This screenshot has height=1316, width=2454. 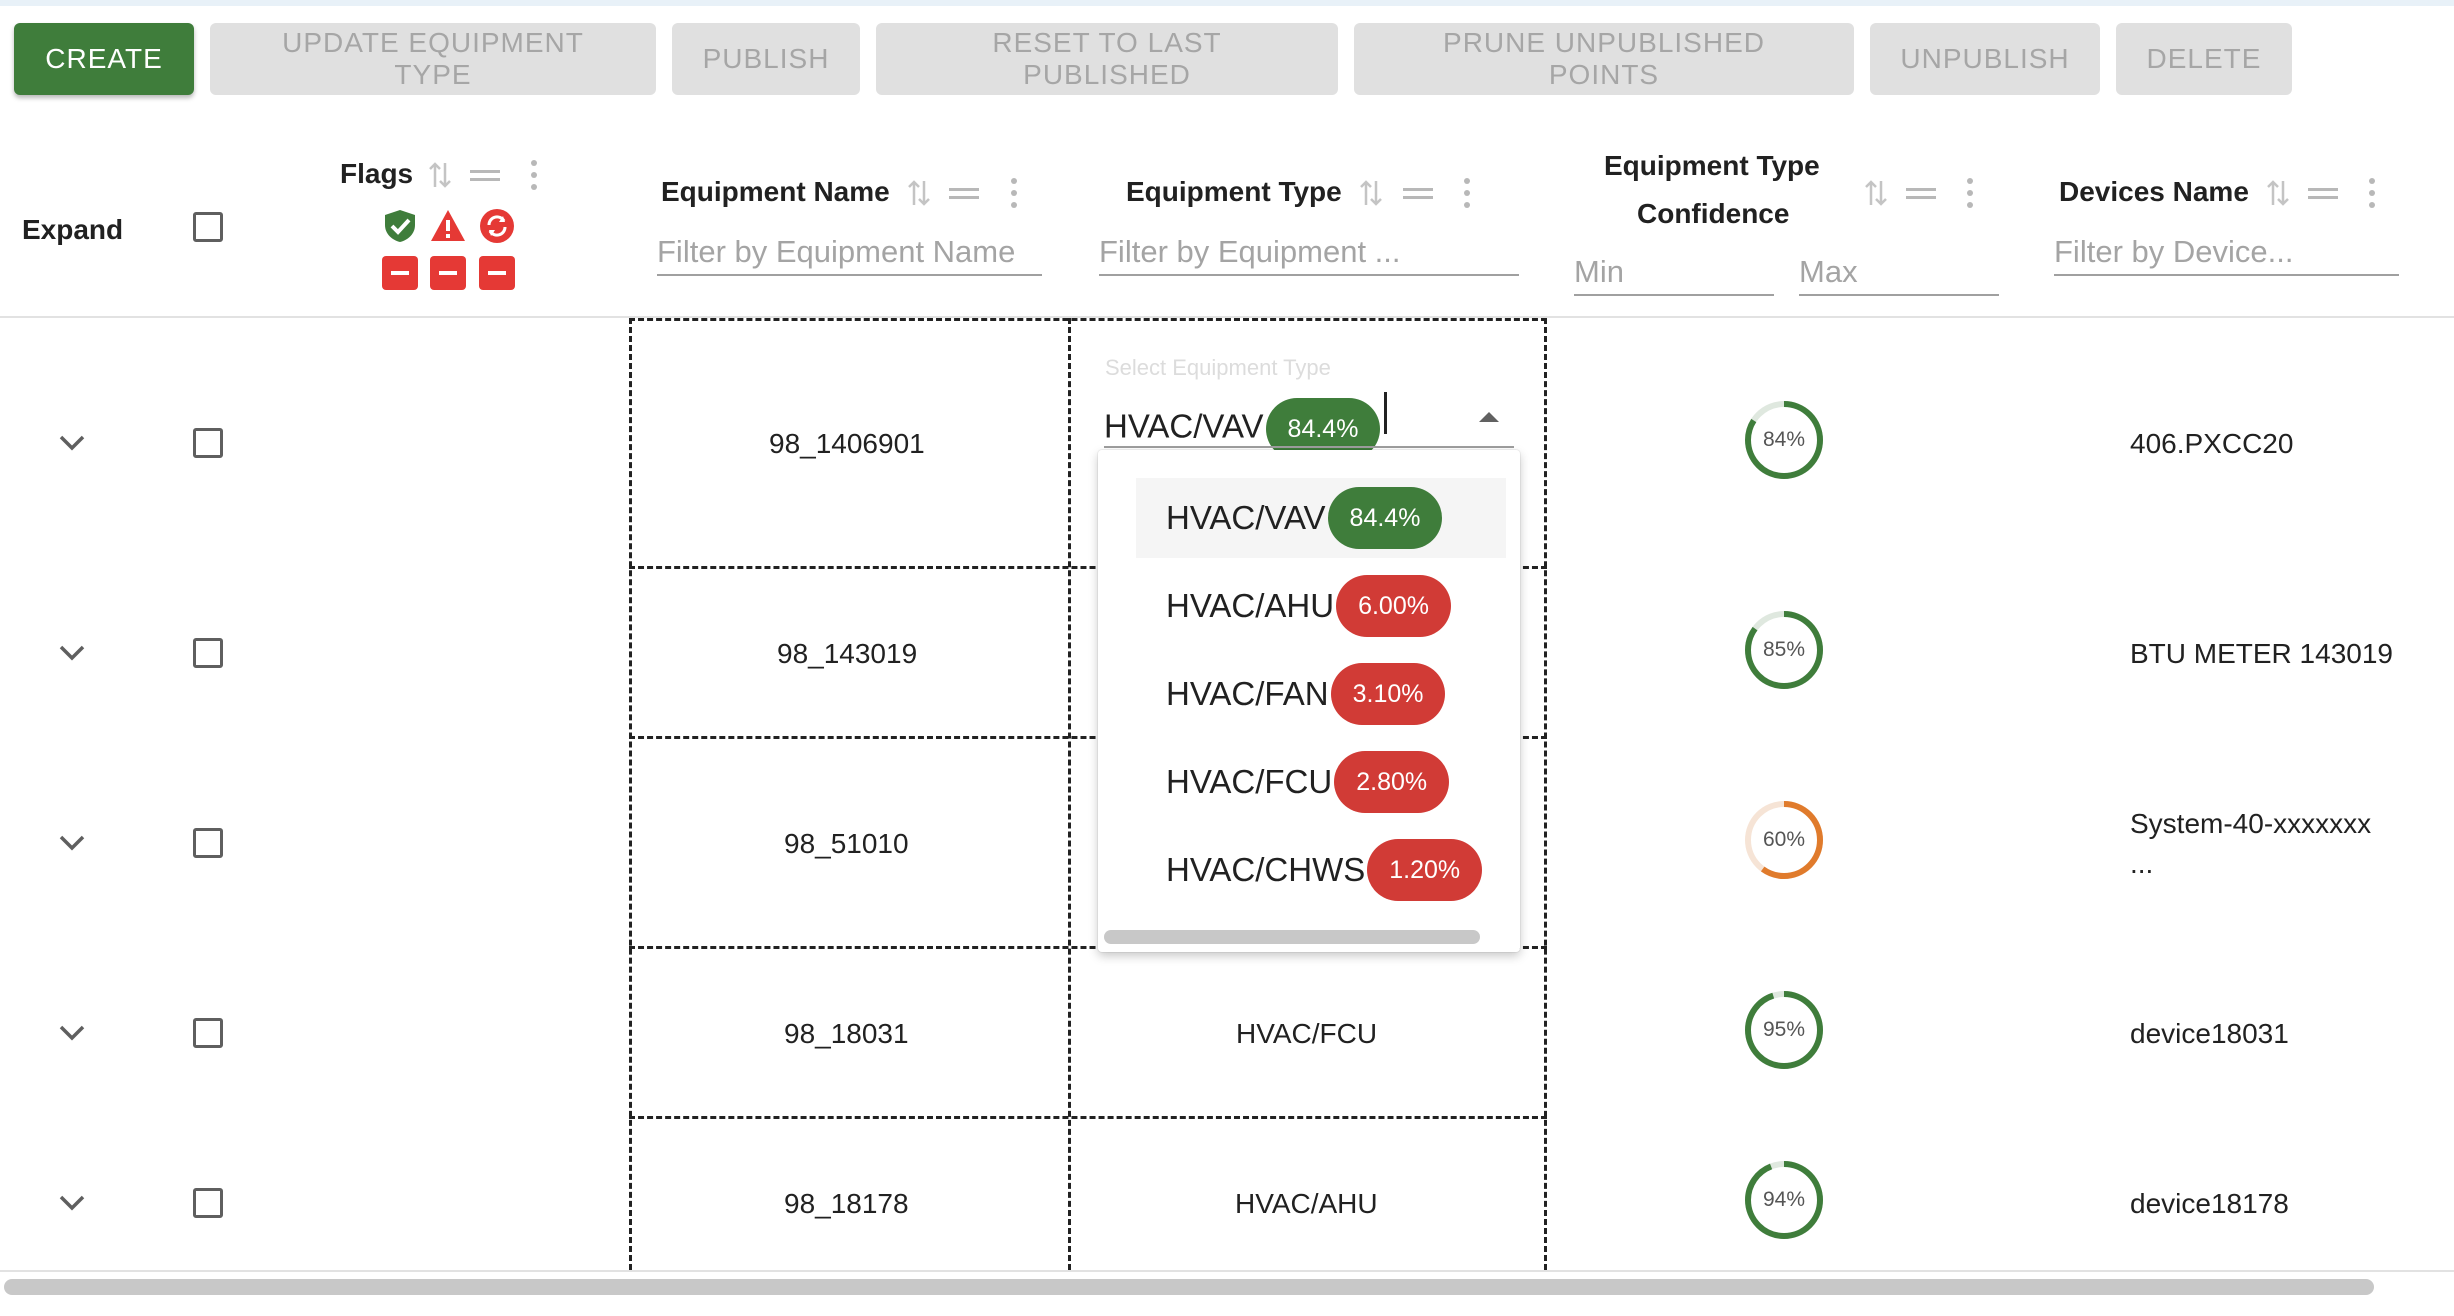 I want to click on option-label: HVAC/AHU, so click(x=1250, y=605).